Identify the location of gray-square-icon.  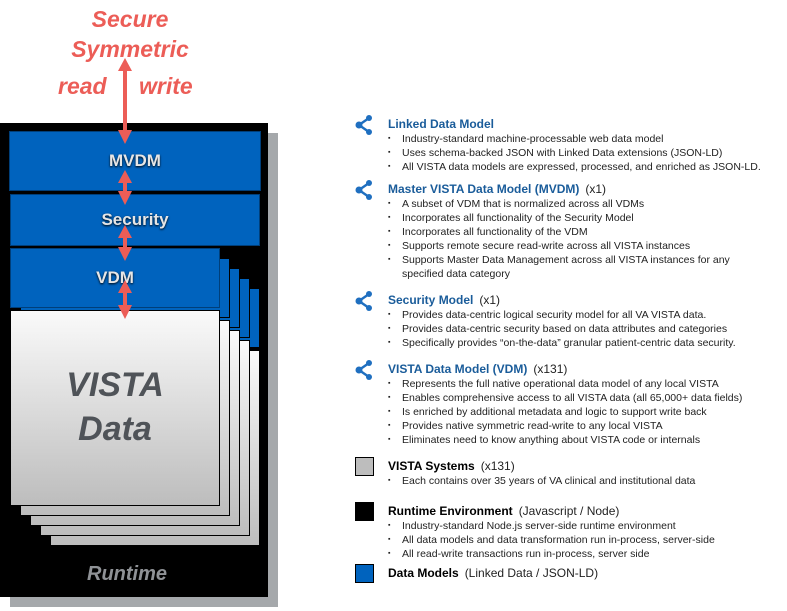
(364, 466).